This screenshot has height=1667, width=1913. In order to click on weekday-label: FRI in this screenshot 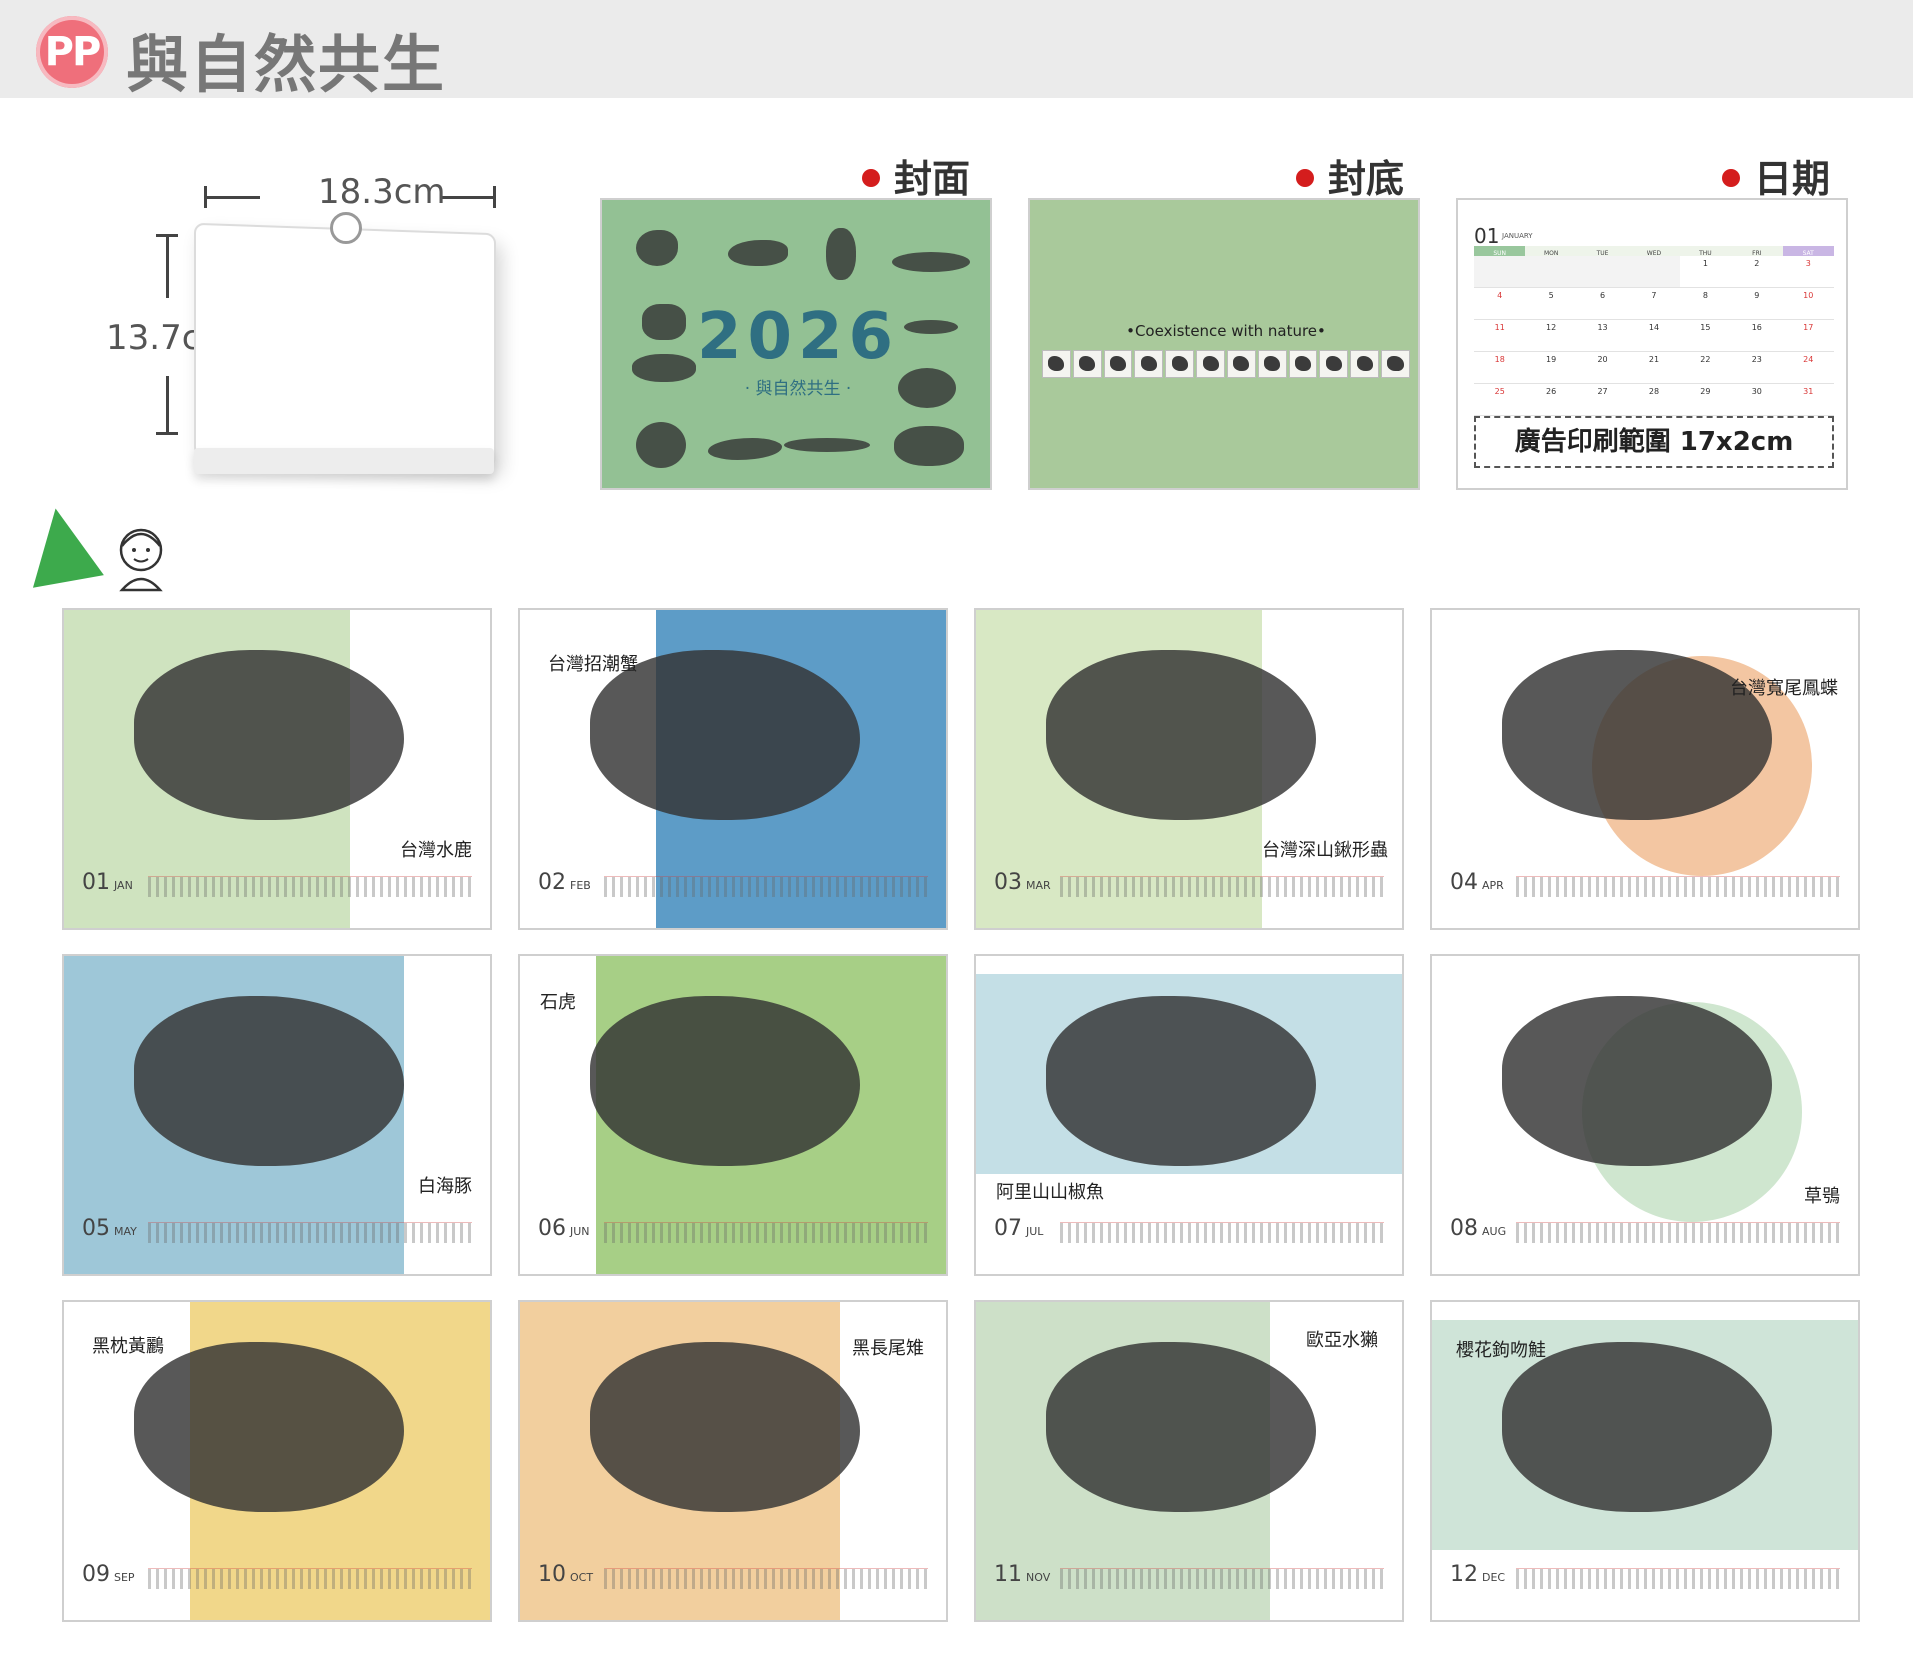, I will do `click(1757, 251)`.